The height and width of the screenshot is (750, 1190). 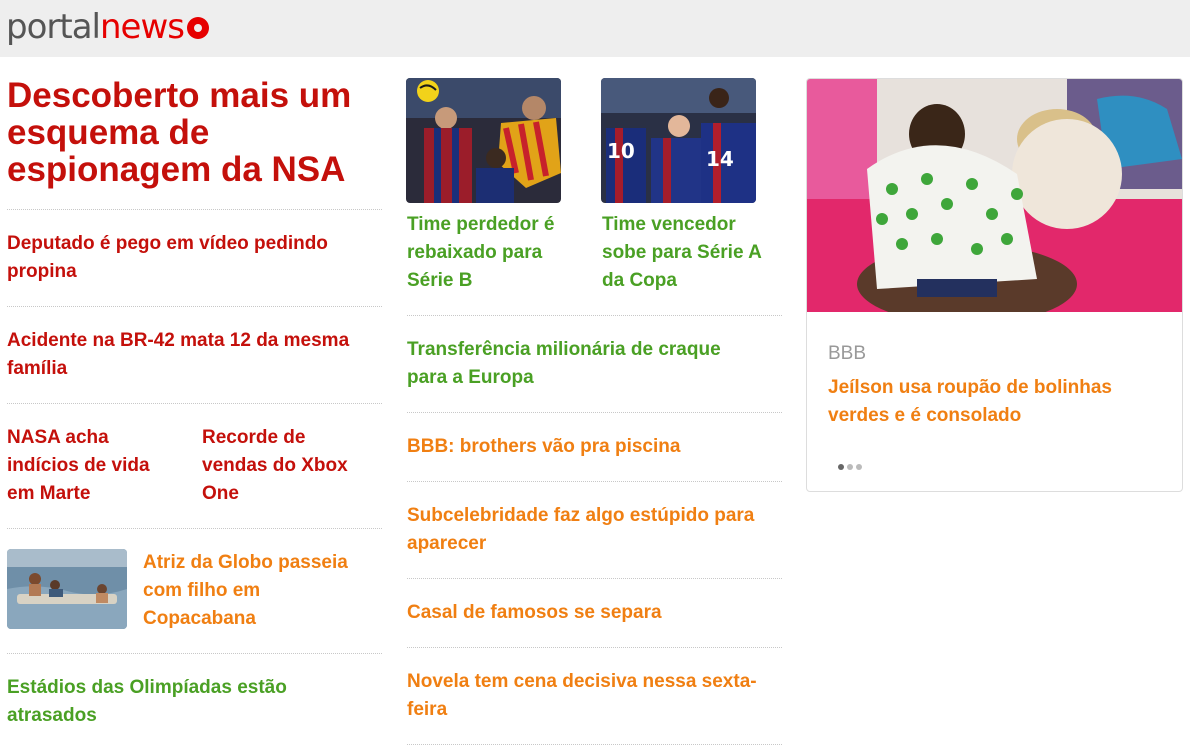 I want to click on news-link-time-perdedor: Time perdedor é rebaixado para Série B, so click(x=492, y=253).